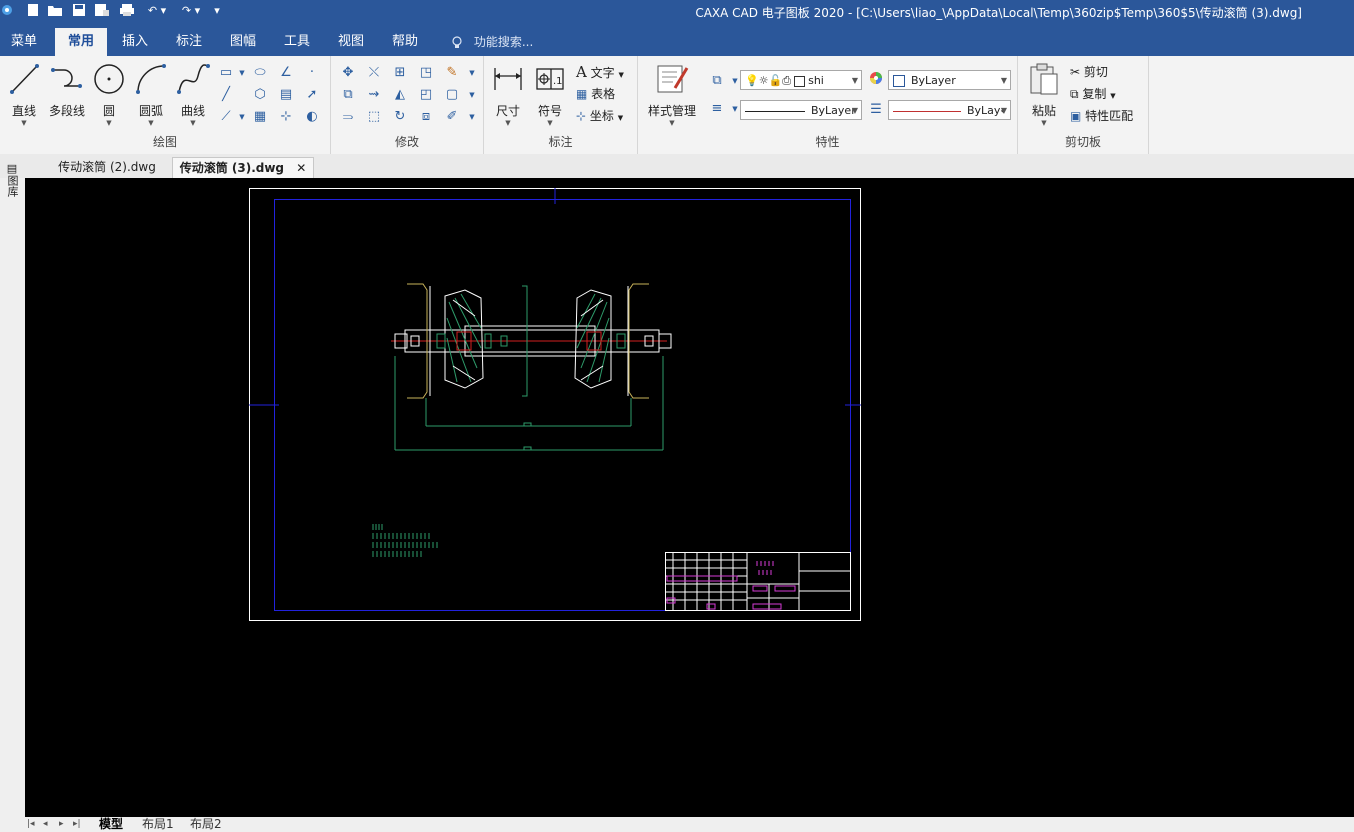 This screenshot has height=832, width=1354. I want to click on stretch-icon: ⥰, so click(348, 117).